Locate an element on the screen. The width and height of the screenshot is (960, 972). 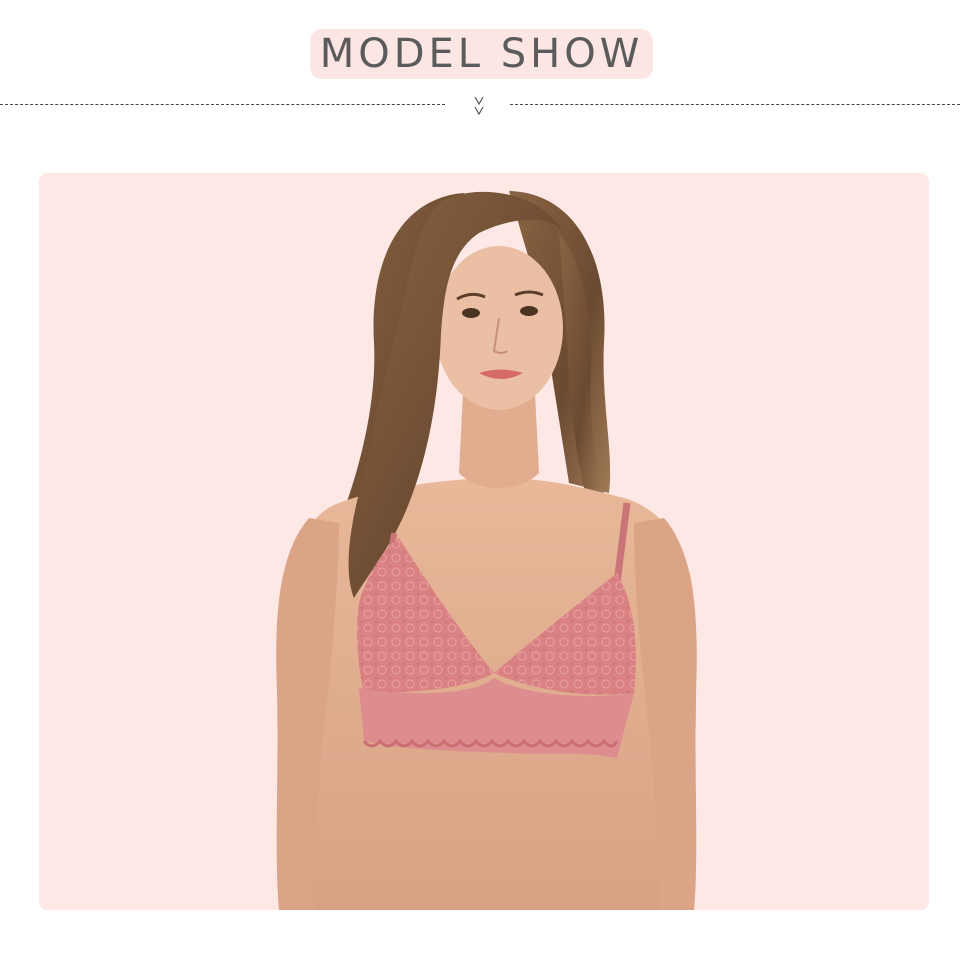
section-title-badge: MODEL SHOW is located at coordinates (481, 54).